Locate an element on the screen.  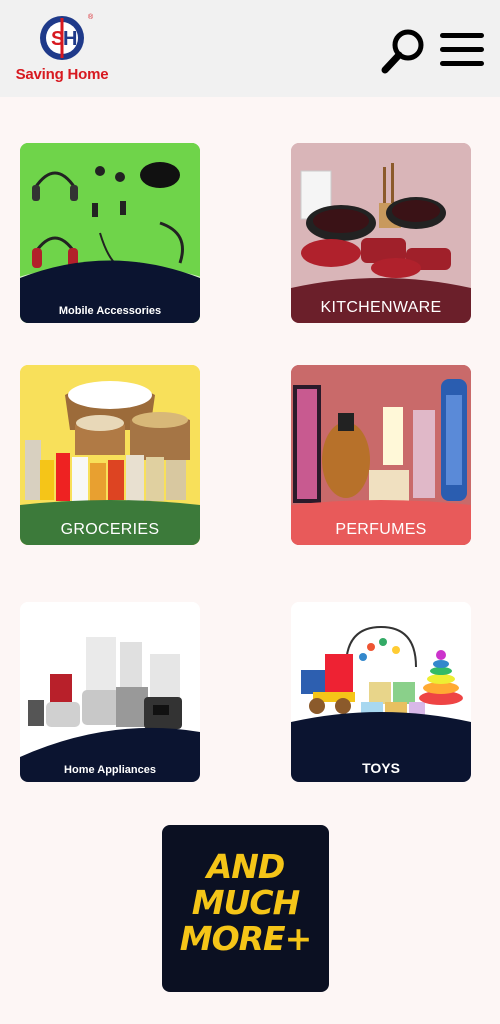
category-toys: TOYS is located at coordinates (381, 692).